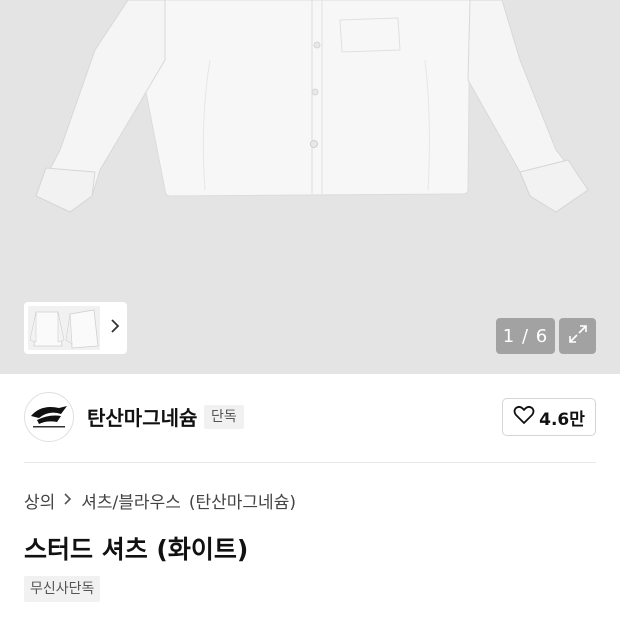 The image size is (620, 620). What do you see at coordinates (224, 417) in the screenshot?
I see `exclusive-badge: 단독` at bounding box center [224, 417].